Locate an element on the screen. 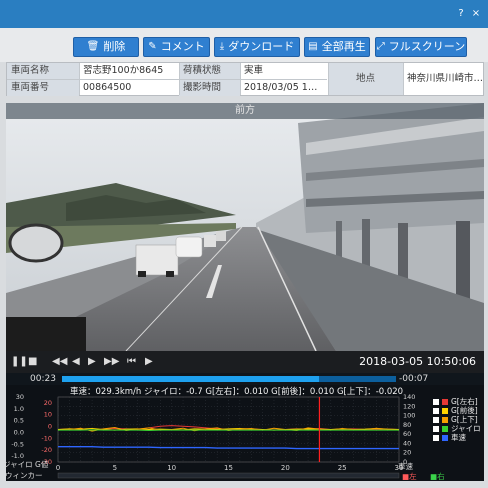 This screenshot has height=488, width=488. y-right-tick-label: 140 is located at coordinates (409, 397).